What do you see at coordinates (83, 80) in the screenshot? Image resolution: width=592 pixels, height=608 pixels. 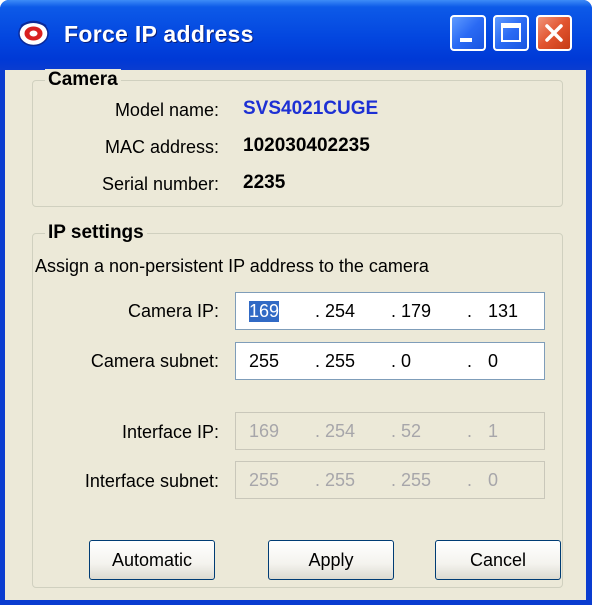 I see `camera-group-title: Camera` at bounding box center [83, 80].